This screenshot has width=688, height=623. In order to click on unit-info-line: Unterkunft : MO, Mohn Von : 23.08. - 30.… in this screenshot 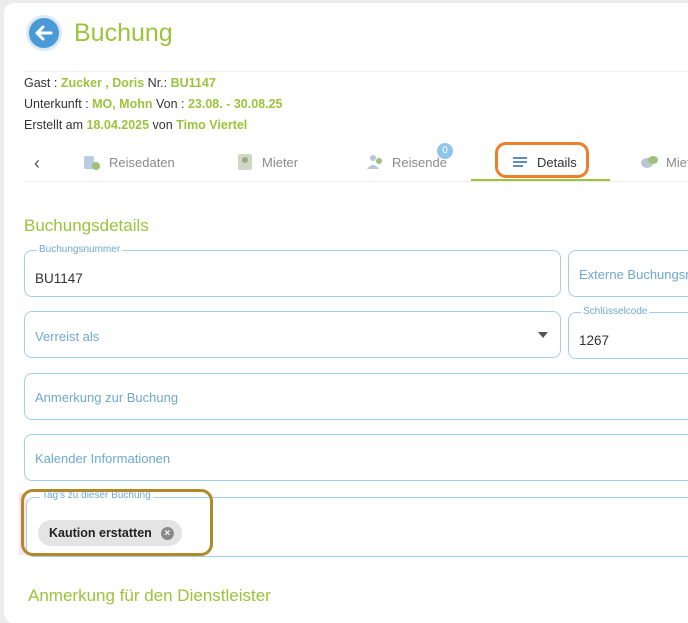, I will do `click(153, 104)`.